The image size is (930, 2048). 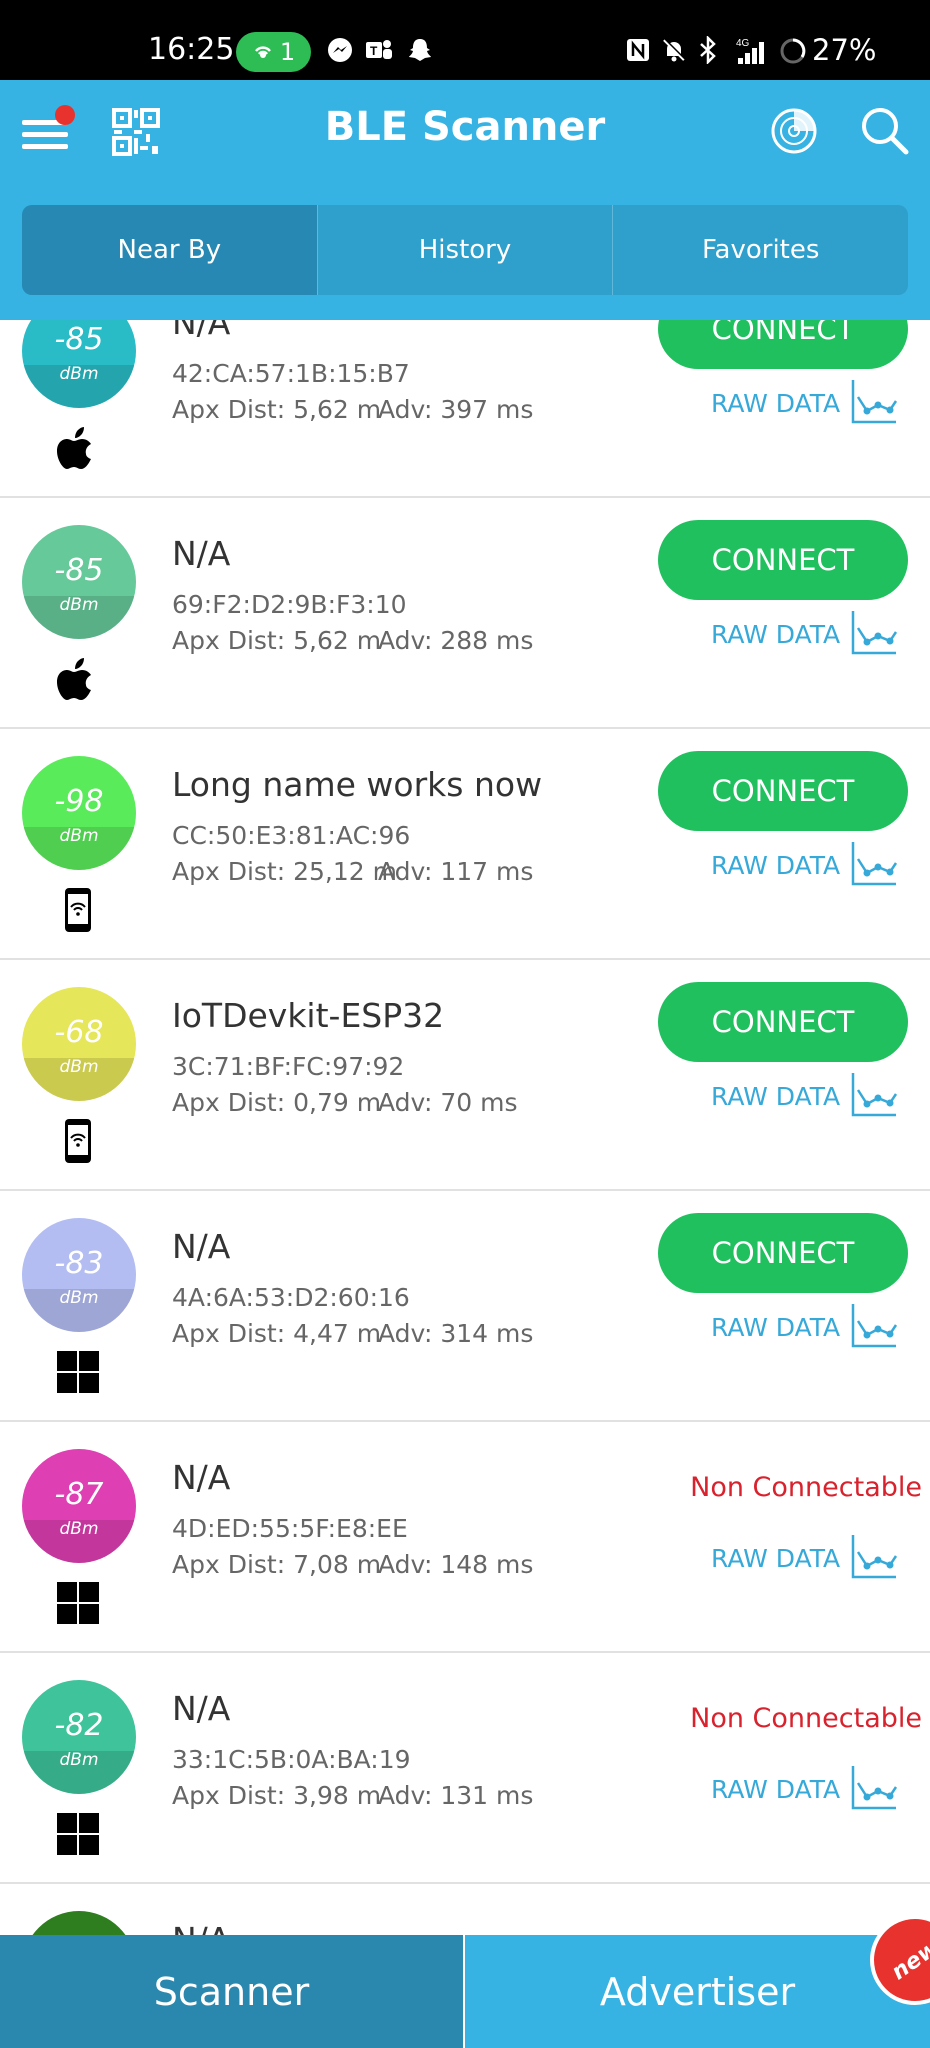 I want to click on device-distance: Apx Dist: 7,08 m, so click(x=277, y=1564).